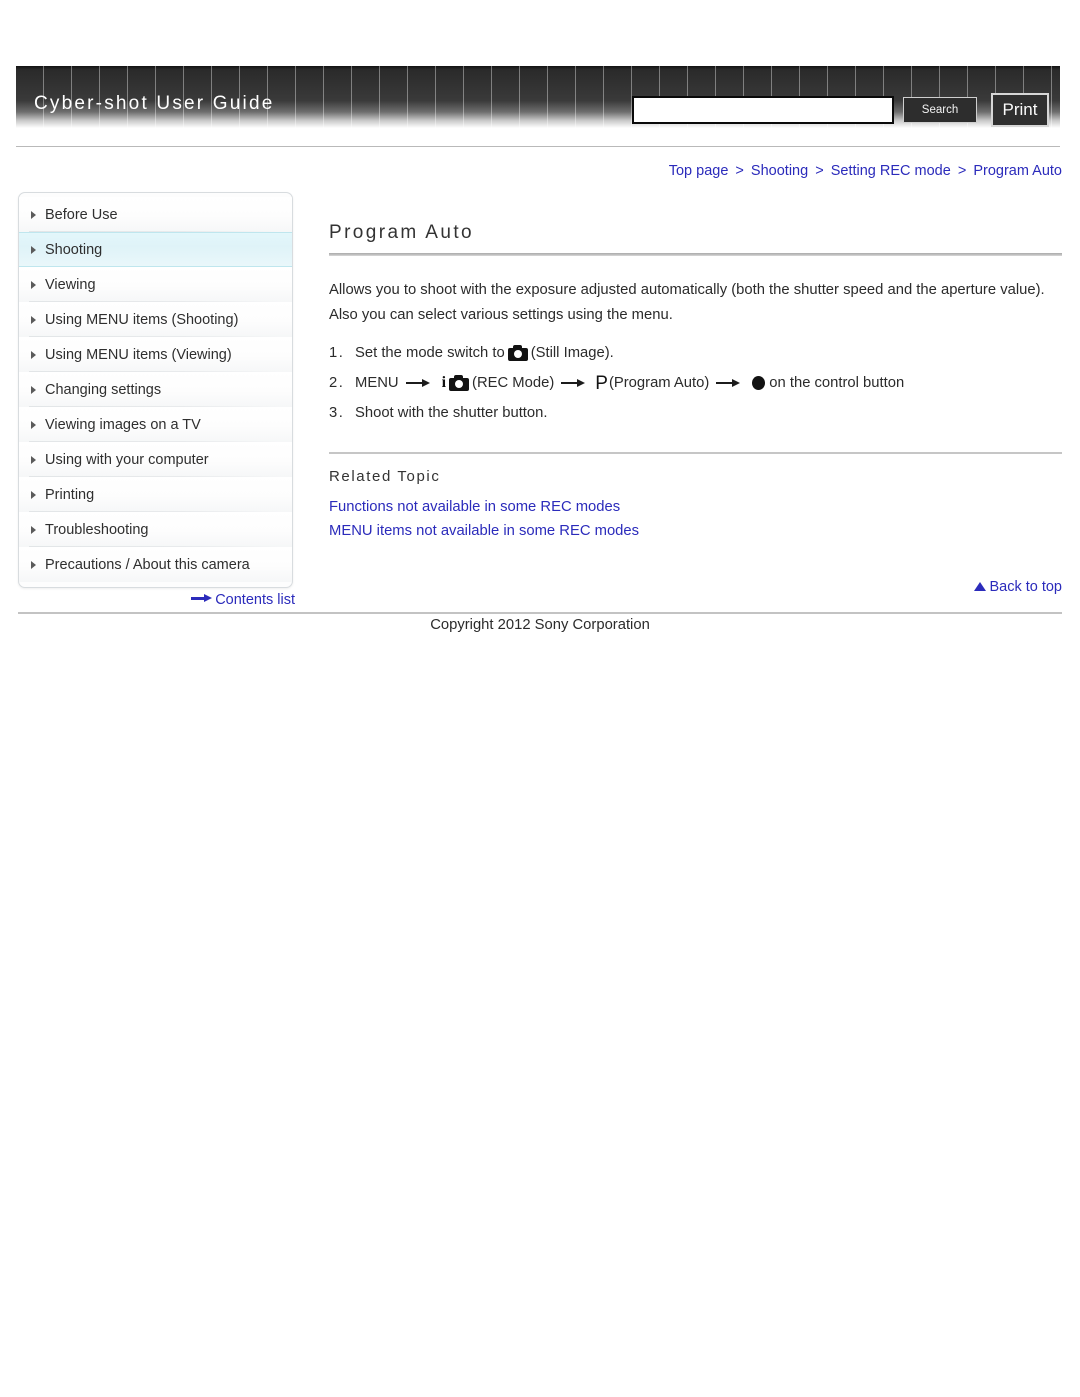 This screenshot has height=1397, width=1080. What do you see at coordinates (1017, 171) in the screenshot?
I see `breadcrumb-item-program-auto: Program Auto` at bounding box center [1017, 171].